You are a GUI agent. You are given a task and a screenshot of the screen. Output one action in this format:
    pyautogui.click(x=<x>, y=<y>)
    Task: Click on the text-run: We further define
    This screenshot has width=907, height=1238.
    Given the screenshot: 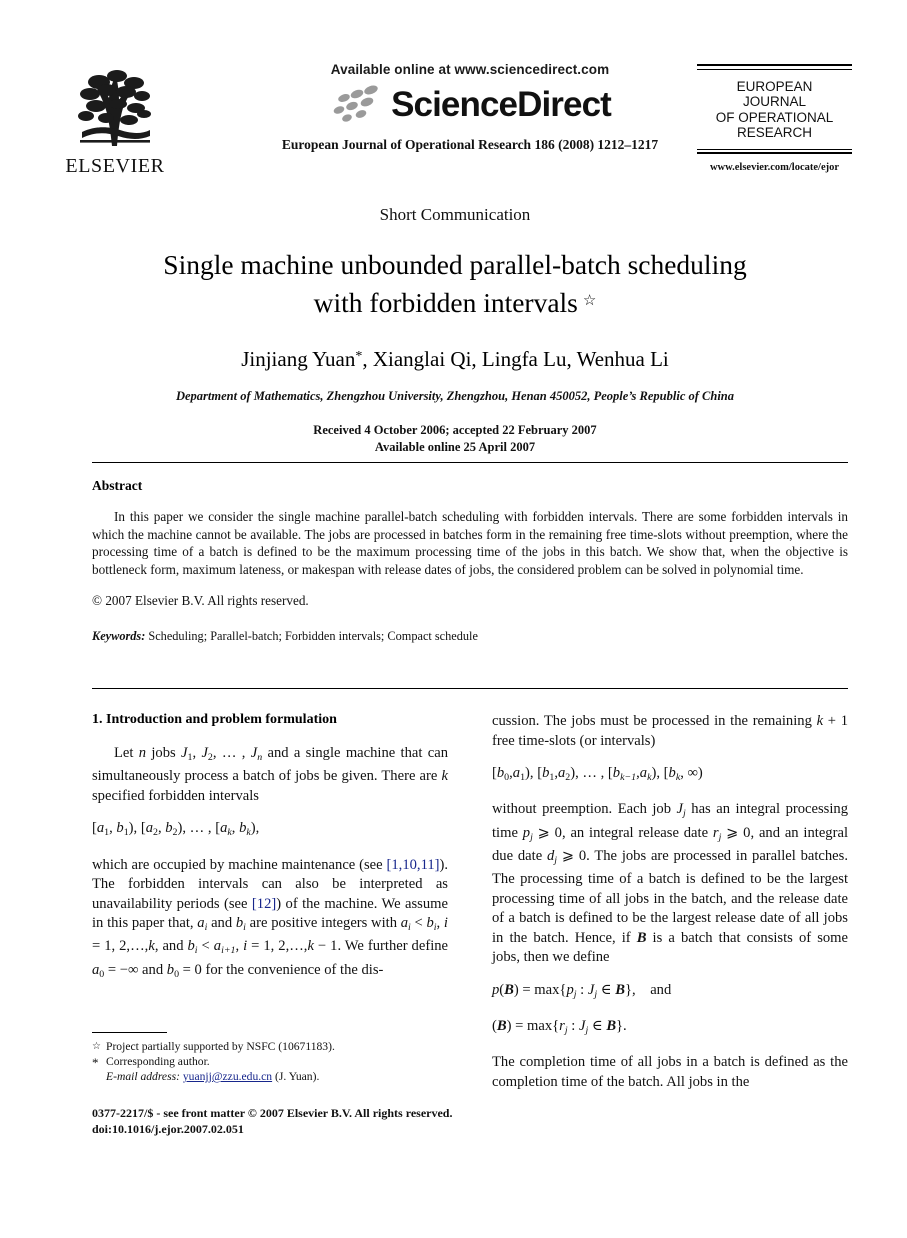 What is the action you would take?
    pyautogui.click(x=395, y=946)
    